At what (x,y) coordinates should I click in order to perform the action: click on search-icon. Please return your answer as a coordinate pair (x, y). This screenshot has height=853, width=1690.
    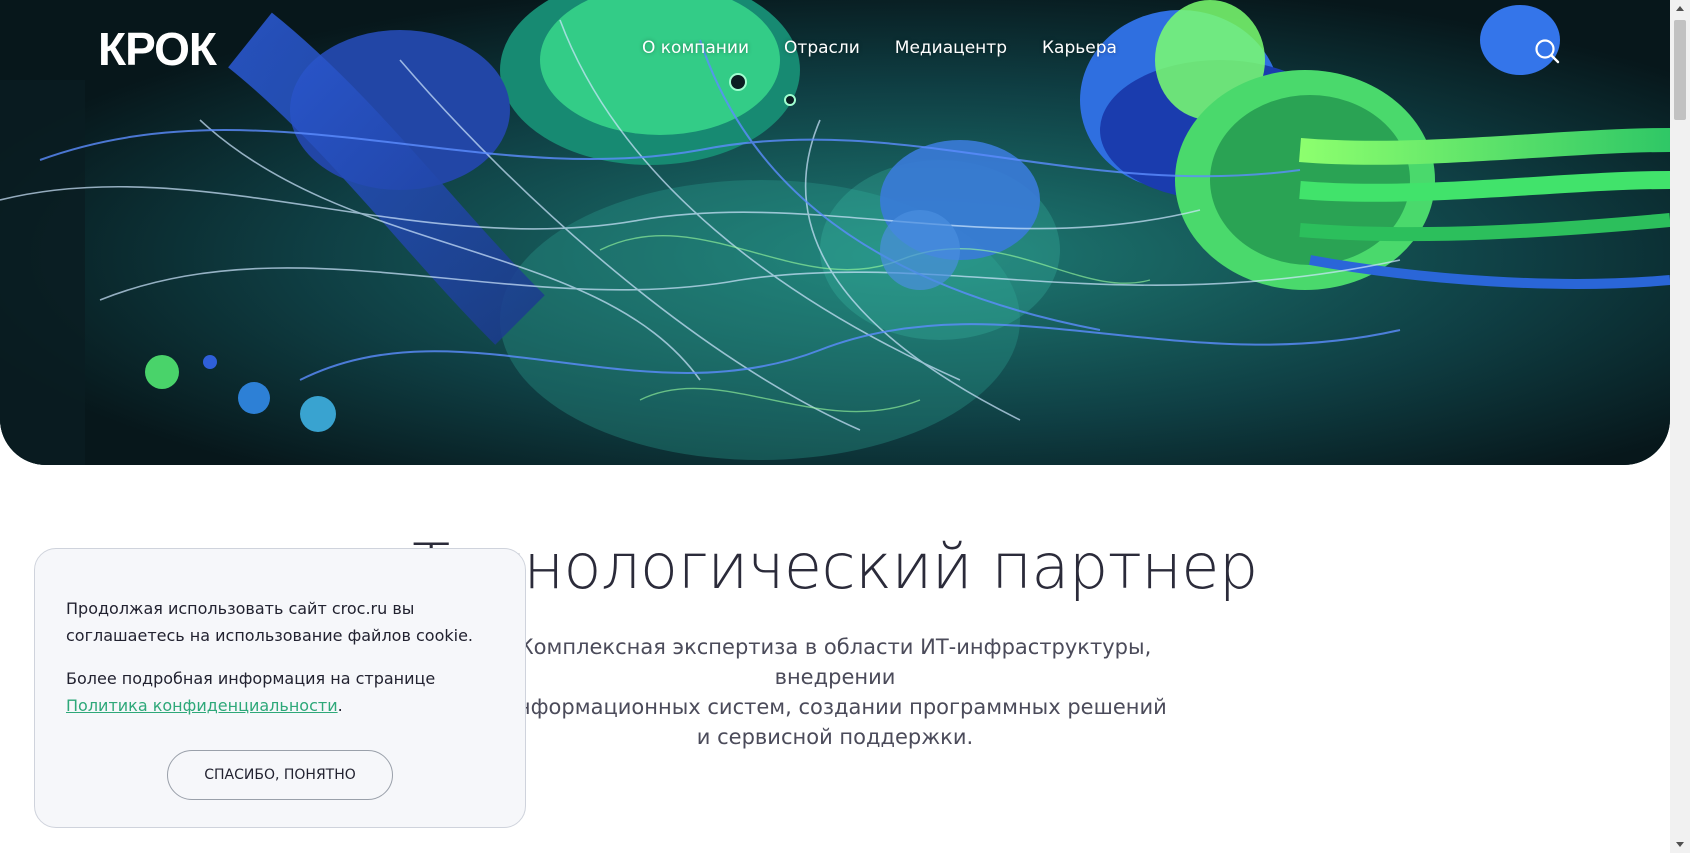
    Looking at the image, I should click on (1547, 51).